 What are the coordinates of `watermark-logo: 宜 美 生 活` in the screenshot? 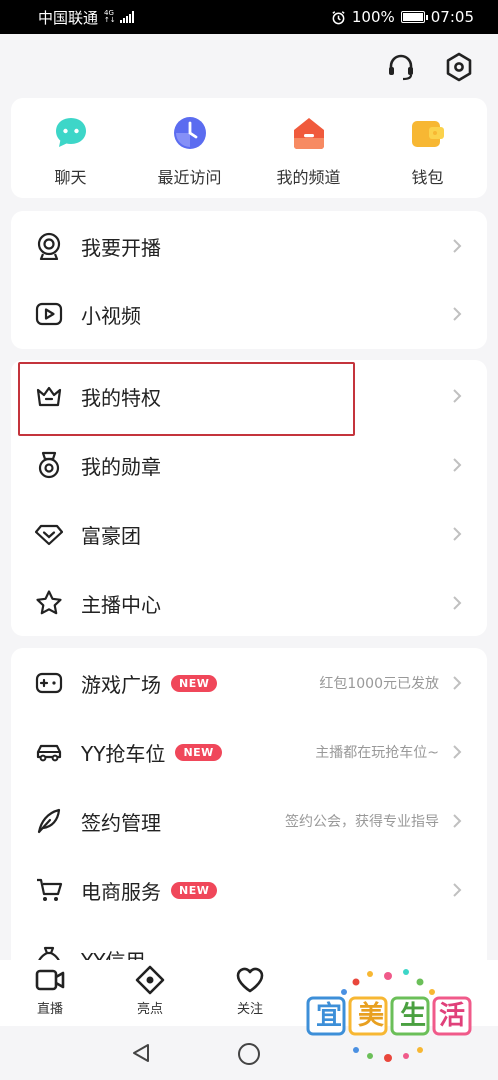 It's located at (388, 1017).